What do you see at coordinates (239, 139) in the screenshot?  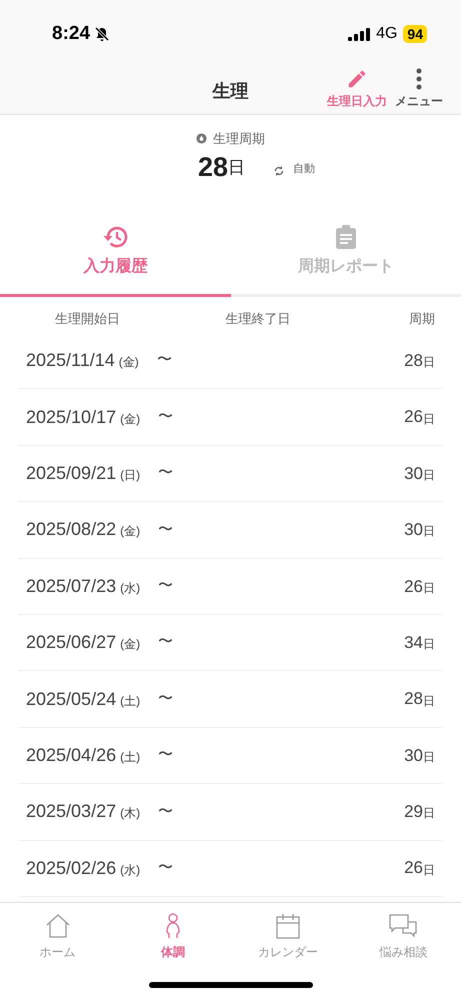 I see `summary-label: 生理周期` at bounding box center [239, 139].